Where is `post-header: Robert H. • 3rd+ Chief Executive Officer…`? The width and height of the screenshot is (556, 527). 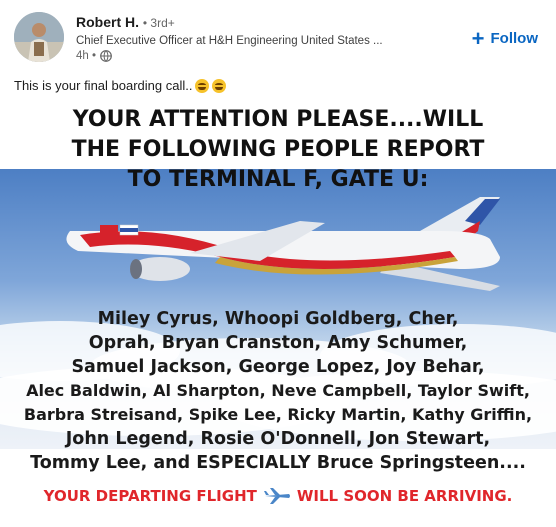 post-header: Robert H. • 3rd+ Chief Executive Officer… is located at coordinates (278, 36).